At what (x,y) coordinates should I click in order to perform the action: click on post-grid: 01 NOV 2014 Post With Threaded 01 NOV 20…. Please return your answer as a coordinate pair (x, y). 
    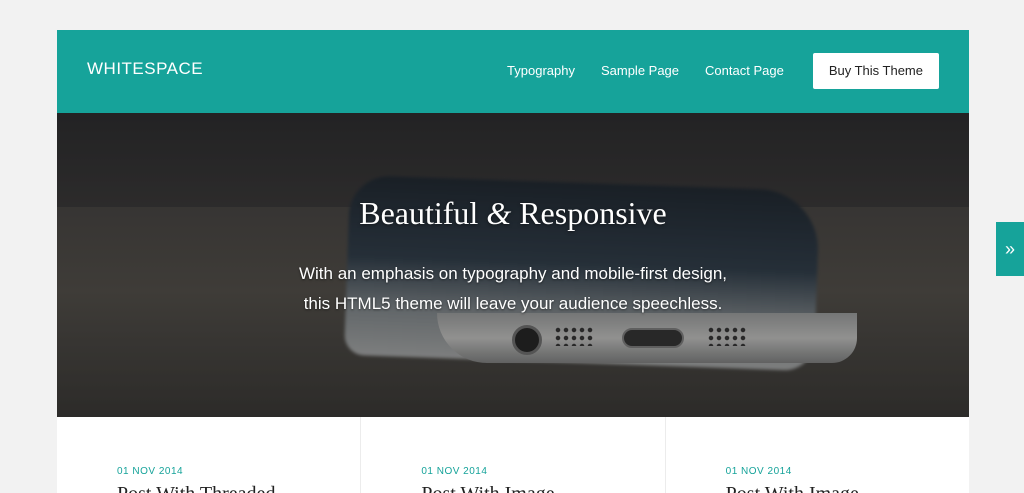
    Looking at the image, I should click on (513, 455).